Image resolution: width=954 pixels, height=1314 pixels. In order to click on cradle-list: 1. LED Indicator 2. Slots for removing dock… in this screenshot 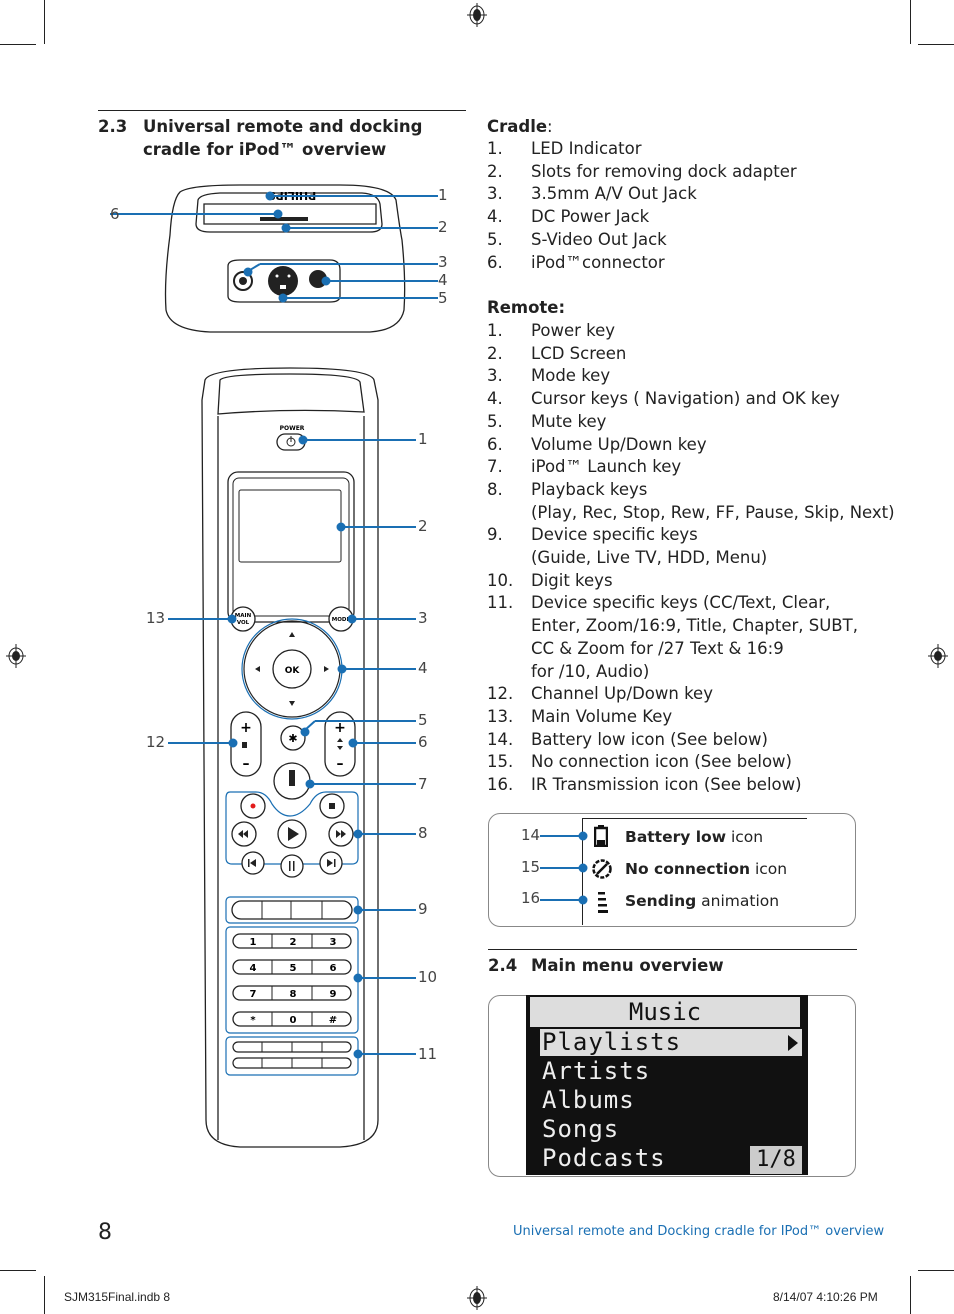, I will do `click(642, 206)`.